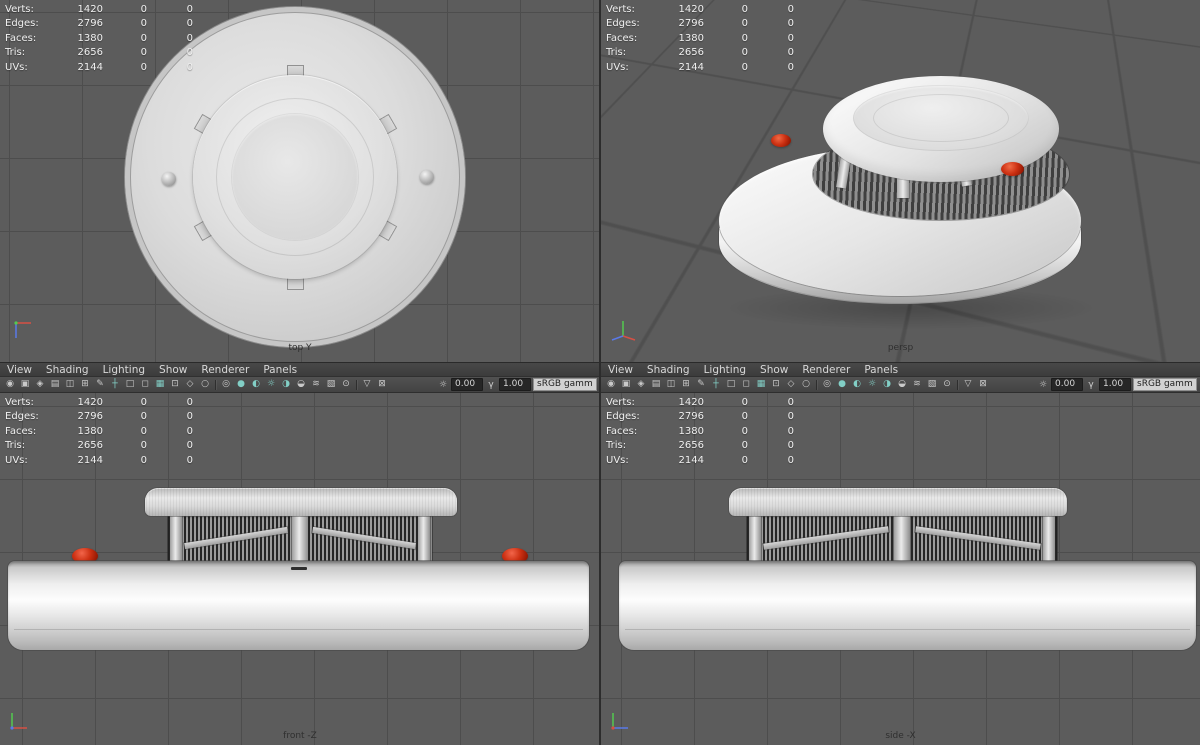  What do you see at coordinates (99, 417) in the screenshot?
I see `hud-row: Edges: 2796 0 0` at bounding box center [99, 417].